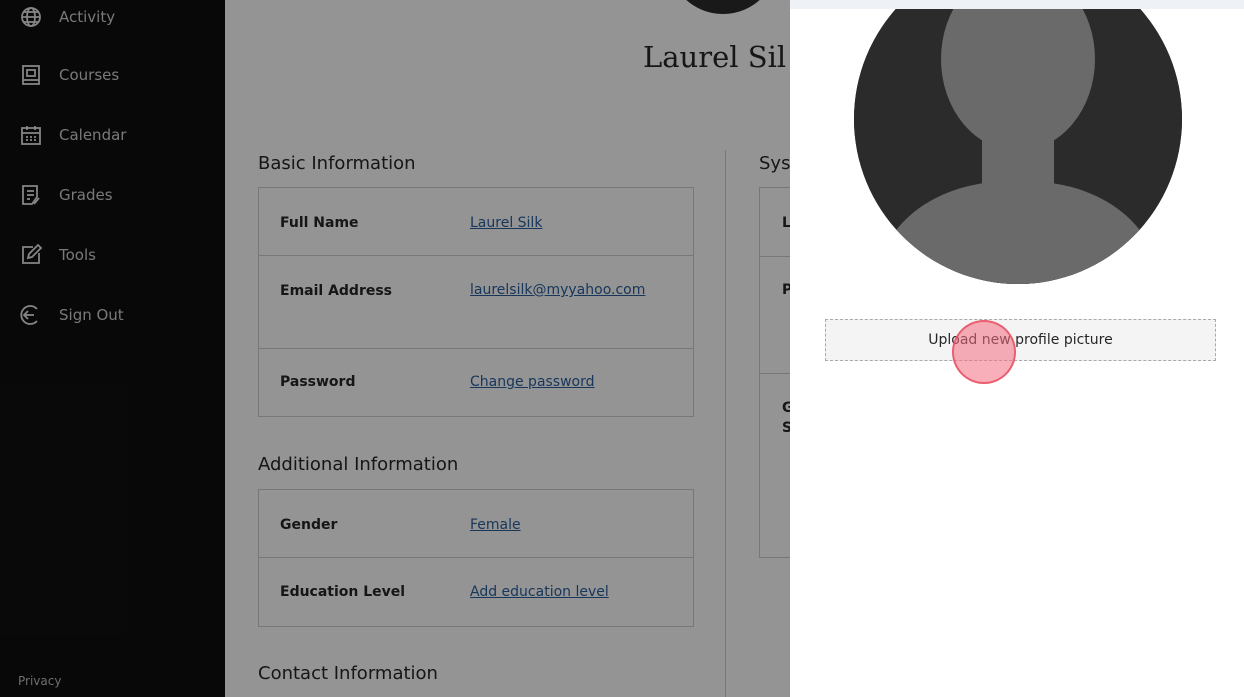 The width and height of the screenshot is (1244, 697). What do you see at coordinates (715, 57) in the screenshot?
I see `page-title: Laurel Sil` at bounding box center [715, 57].